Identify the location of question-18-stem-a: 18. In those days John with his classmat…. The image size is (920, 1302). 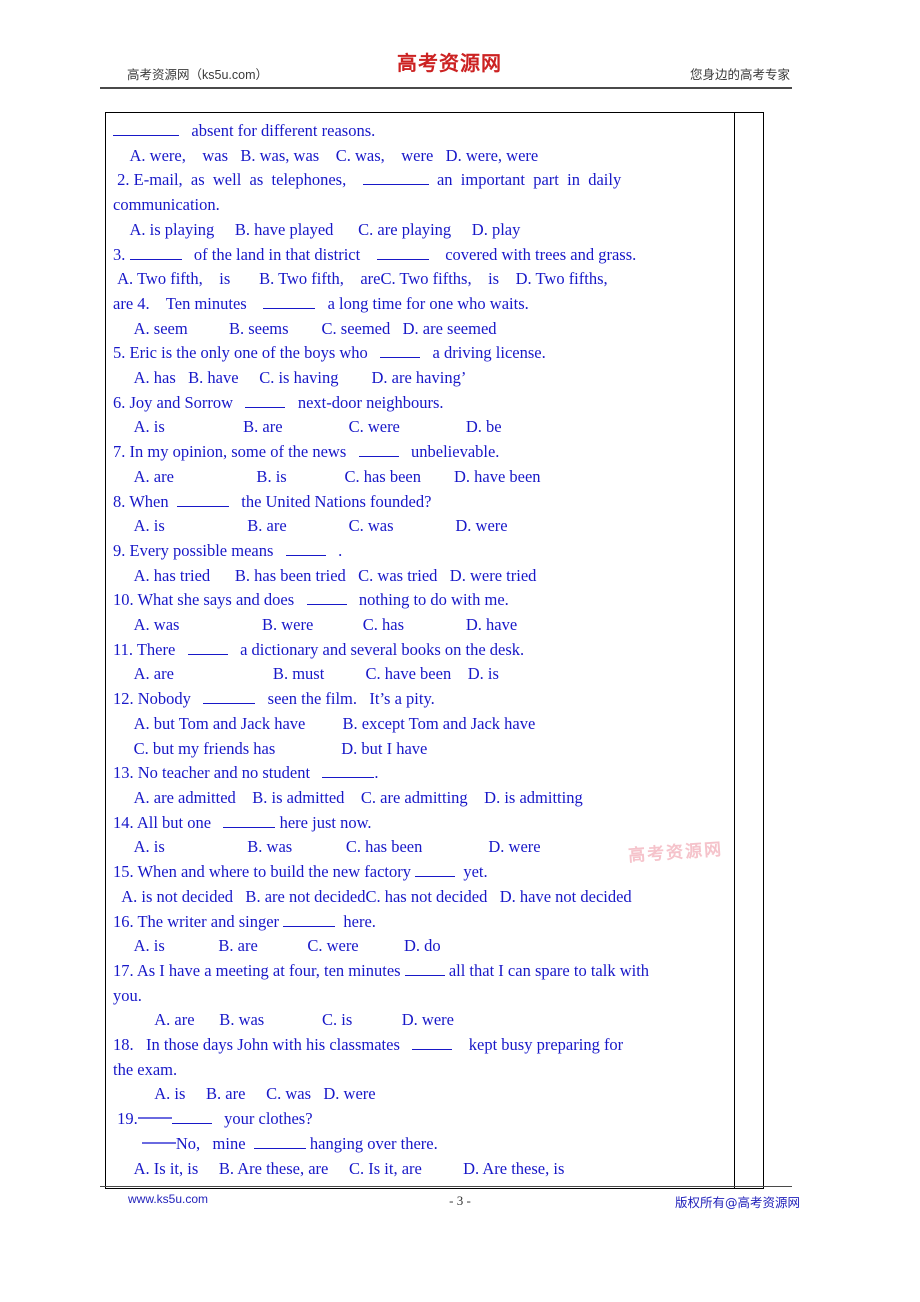
(420, 1045).